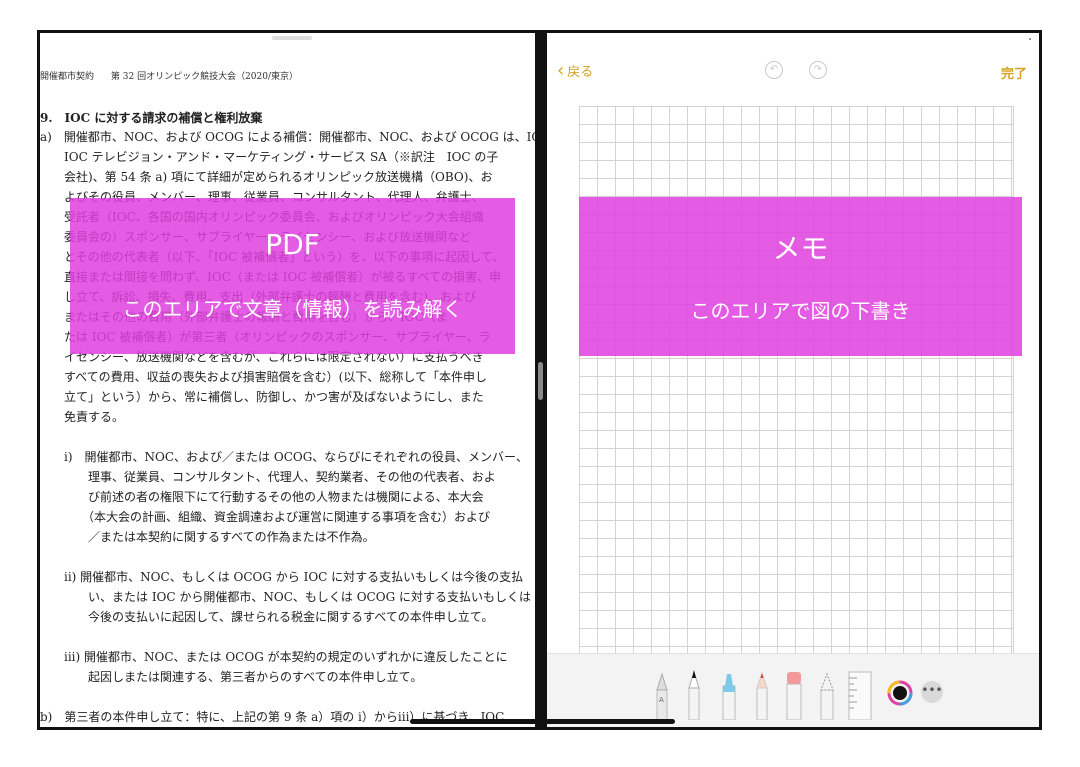  I want to click on pdf-text-line: び前述の者の権限下にて行動するその他の人物または機関による、本大会, so click(262, 497).